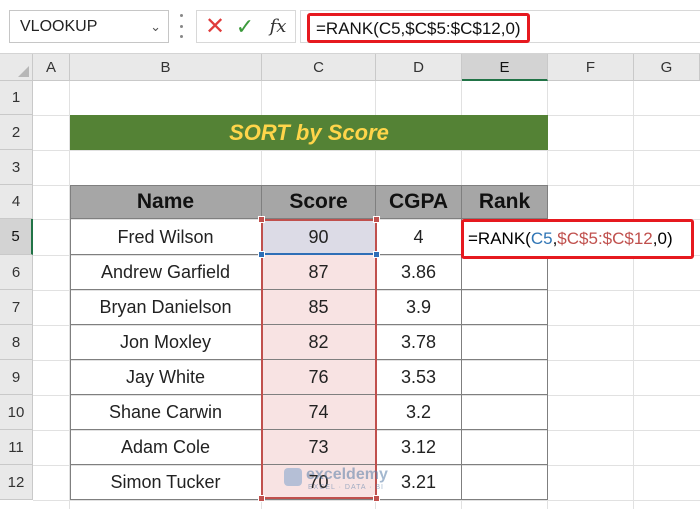 This screenshot has width=700, height=509. What do you see at coordinates (419, 377) in the screenshot?
I see `cgpa-cell: 3.53` at bounding box center [419, 377].